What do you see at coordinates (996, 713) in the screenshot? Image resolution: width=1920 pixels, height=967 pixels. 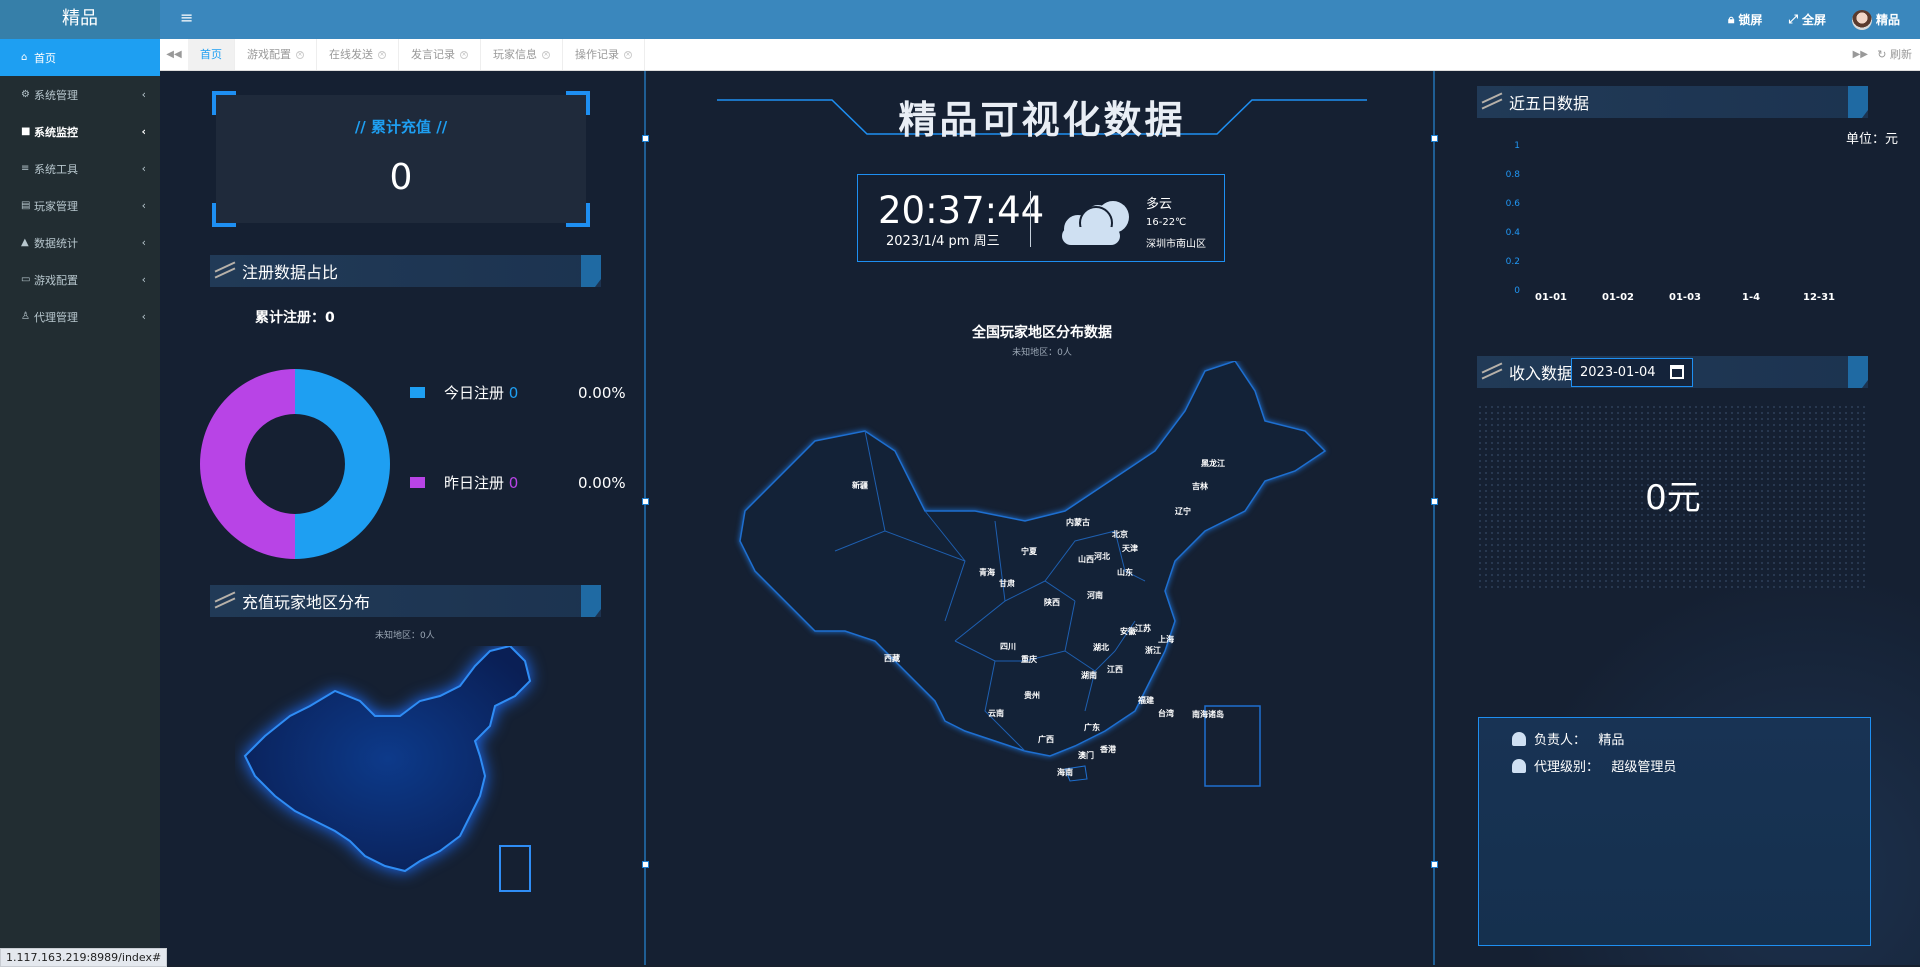 I see `province-label: 云南` at bounding box center [996, 713].